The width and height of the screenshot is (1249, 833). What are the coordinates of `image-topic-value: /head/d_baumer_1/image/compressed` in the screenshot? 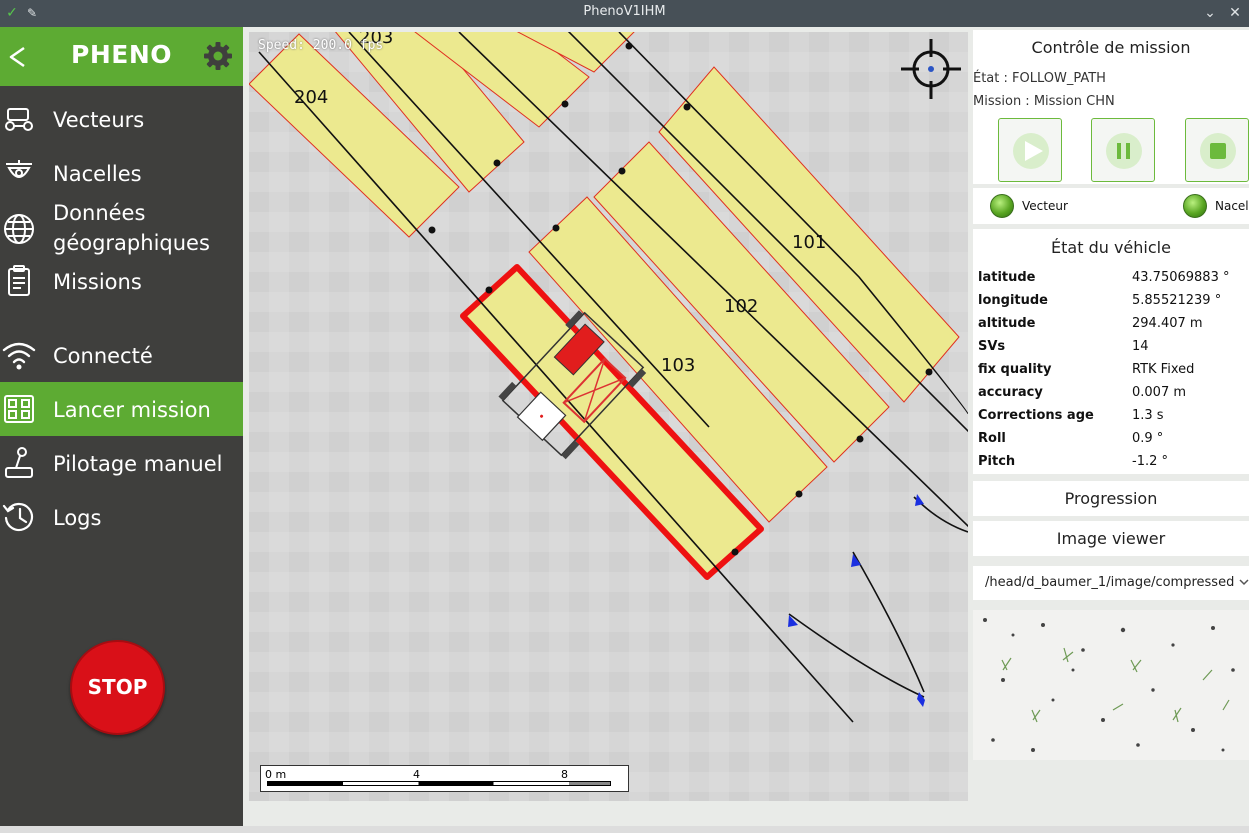 It's located at (1110, 582).